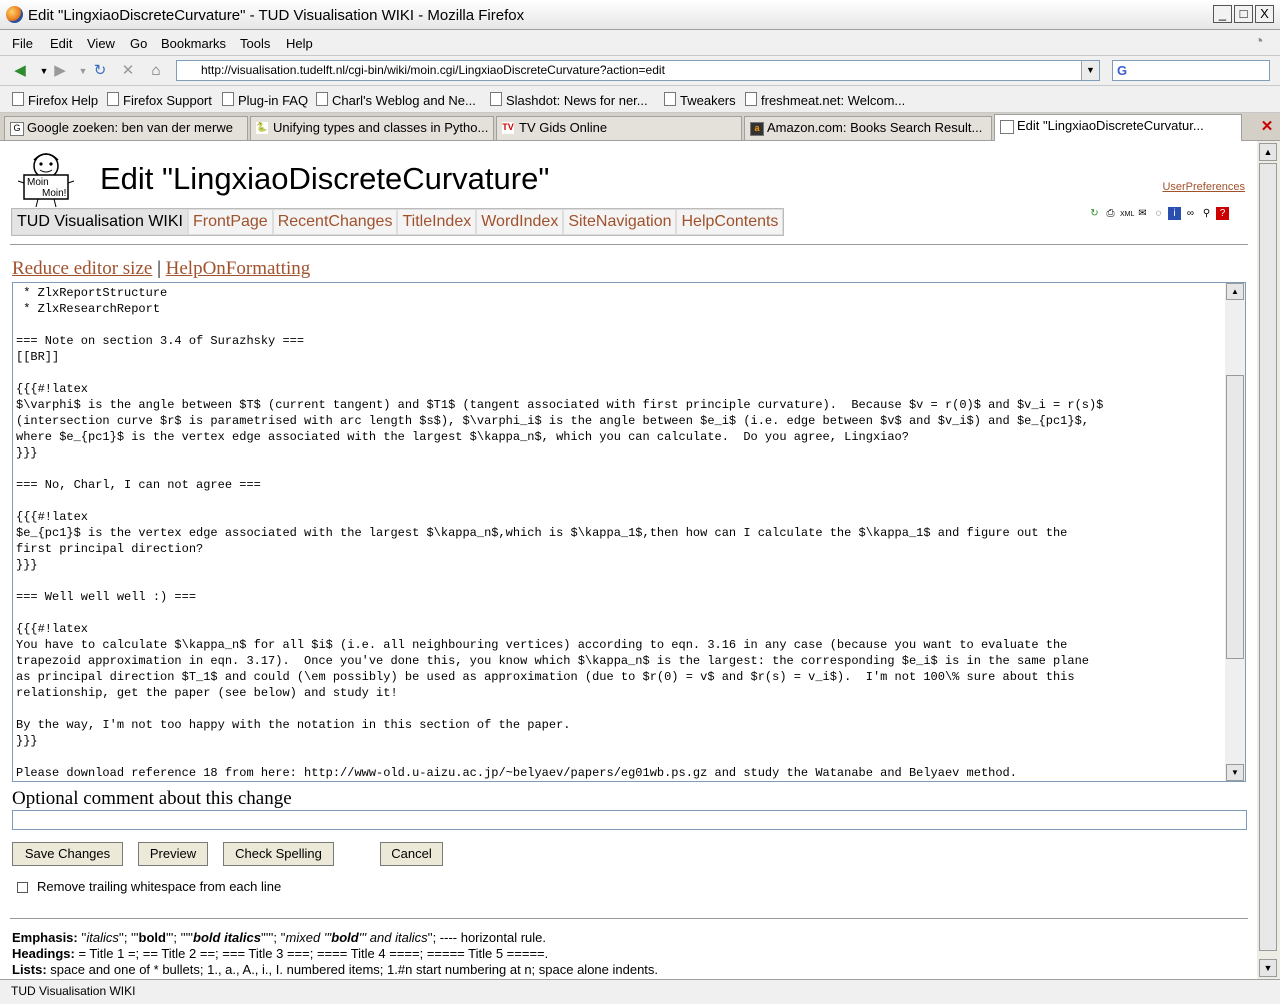 The image size is (1280, 1004). What do you see at coordinates (102, 937) in the screenshot?
I see `help-text: italics` at bounding box center [102, 937].